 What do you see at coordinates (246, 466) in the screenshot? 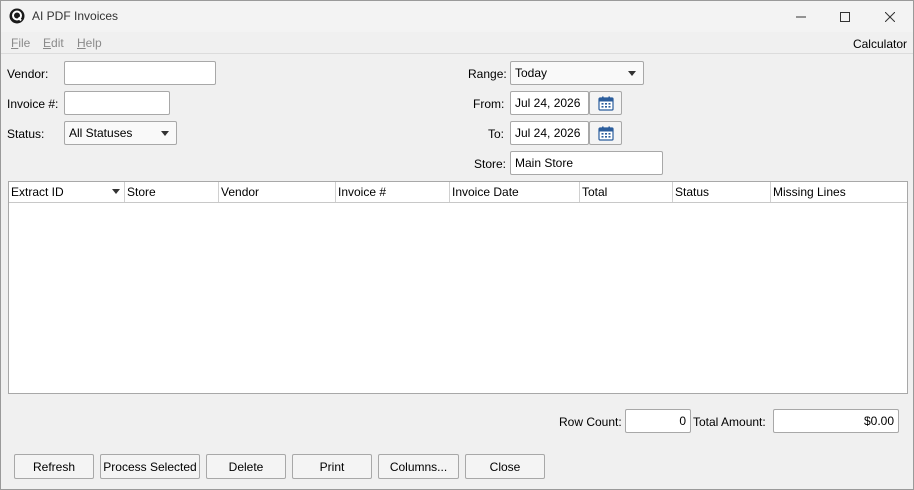
I see `delete-button: Delete` at bounding box center [246, 466].